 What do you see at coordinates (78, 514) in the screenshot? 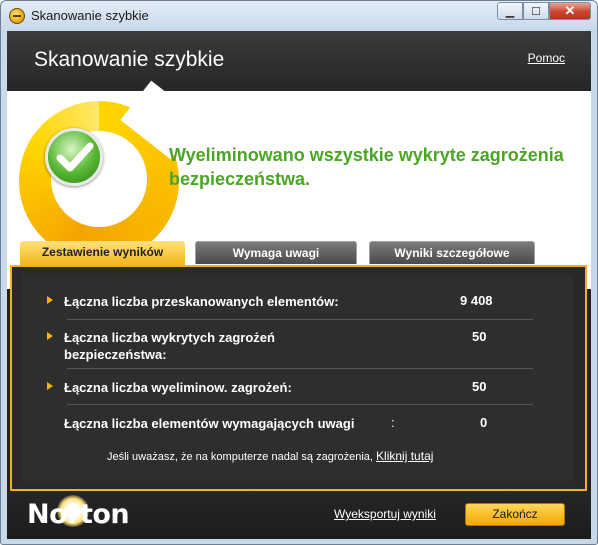
I see `norton-logo: Norton` at bounding box center [78, 514].